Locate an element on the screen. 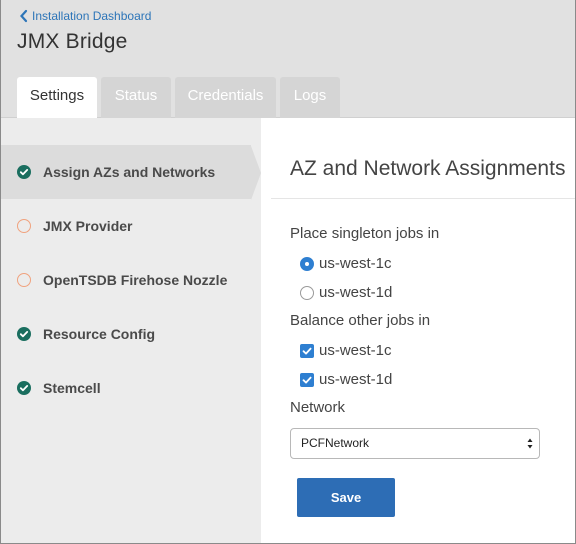 This screenshot has width=576, height=544. section-title: AZ and Network Assignments is located at coordinates (428, 168).